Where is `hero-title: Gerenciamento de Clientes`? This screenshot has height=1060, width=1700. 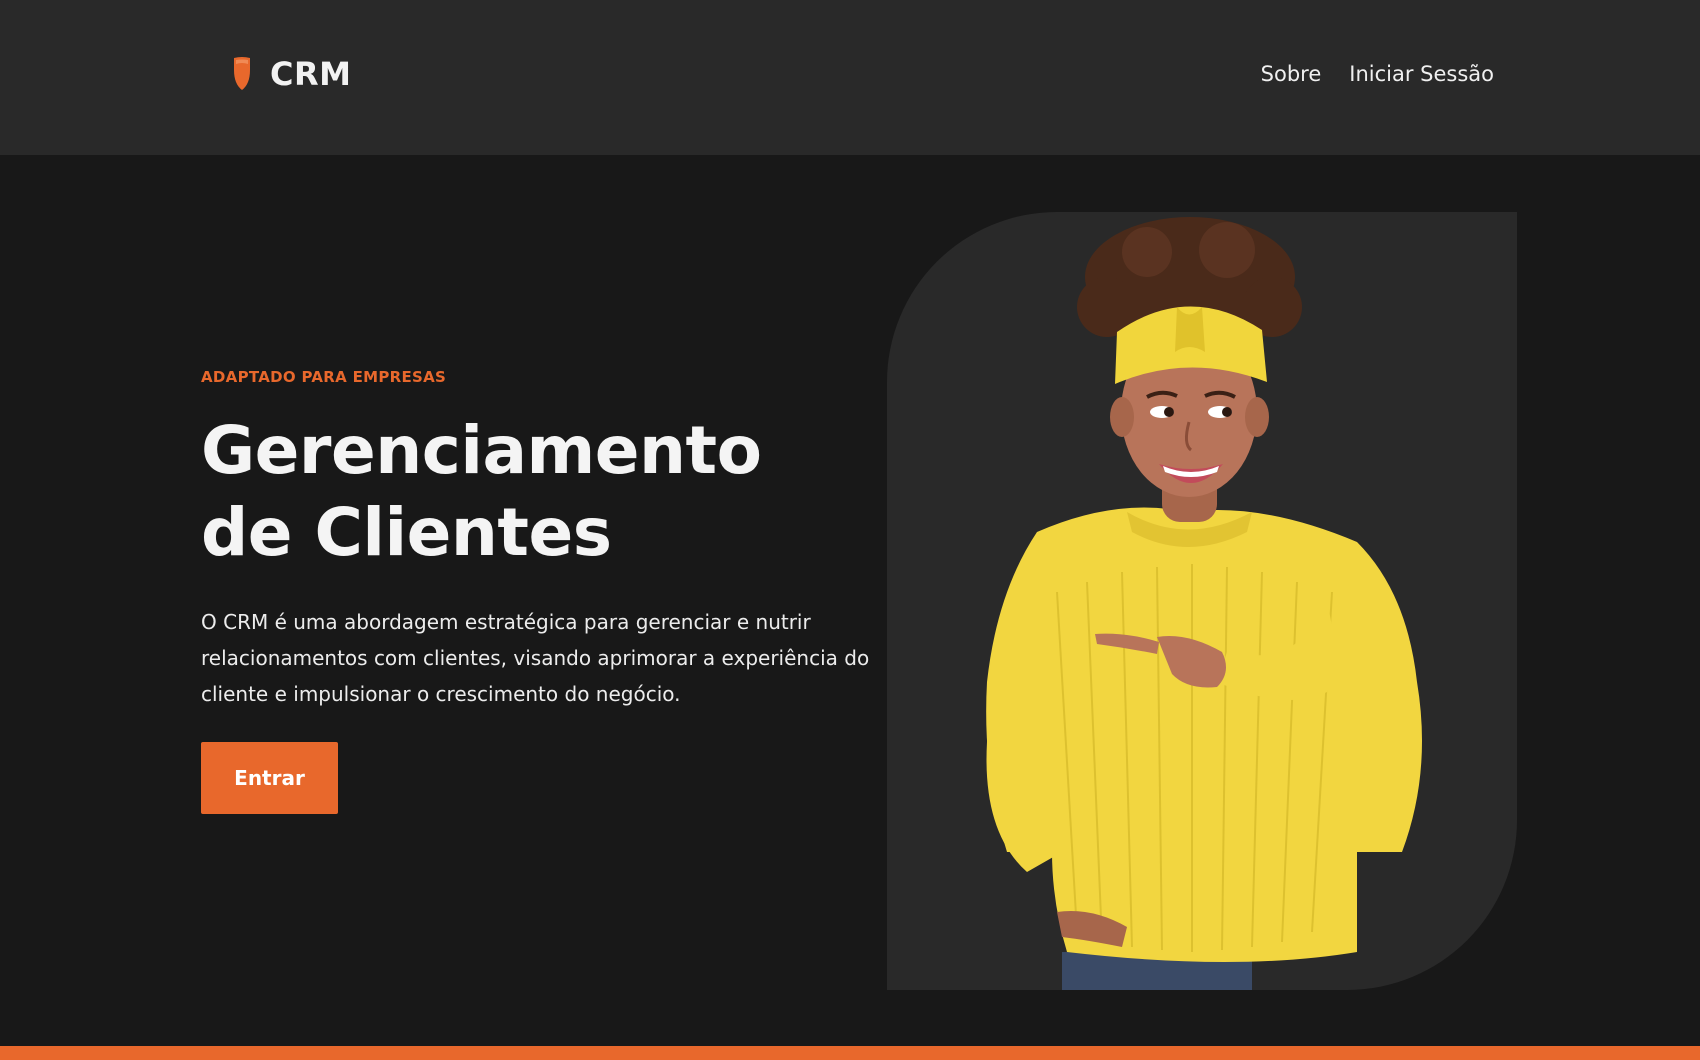 hero-title: Gerenciamento de Clientes is located at coordinates (541, 492).